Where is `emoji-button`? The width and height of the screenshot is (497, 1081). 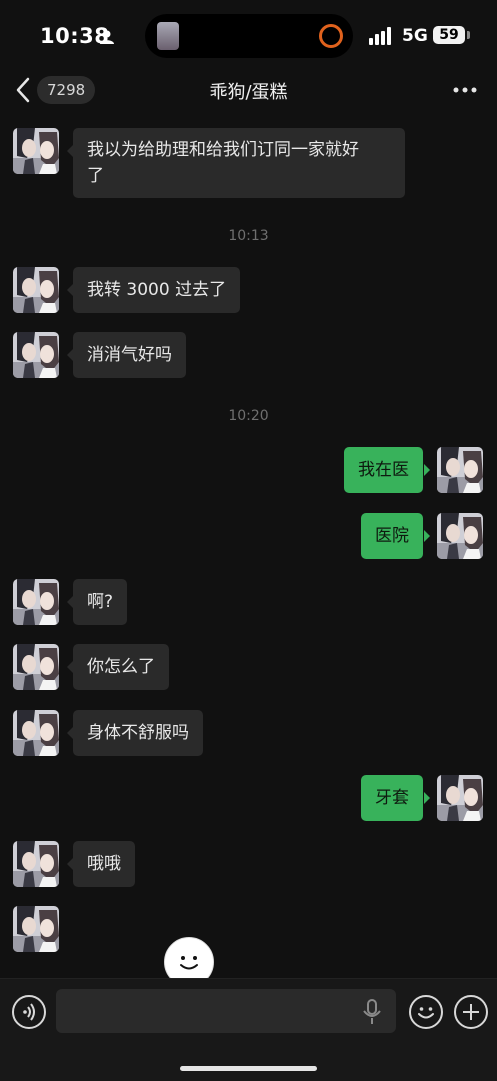 emoji-button is located at coordinates (426, 1012).